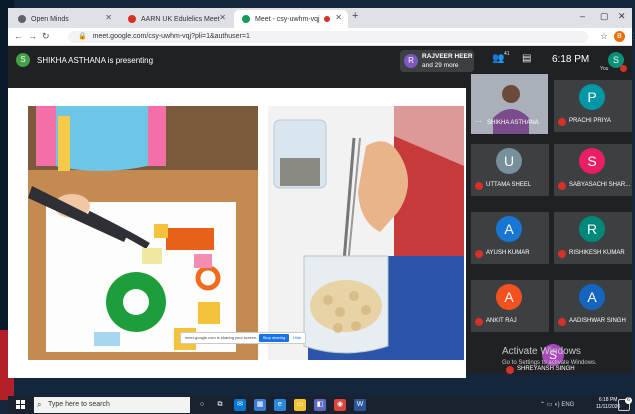 The image size is (635, 414). What do you see at coordinates (50, 19) in the screenshot?
I see `tab-title: Open Minds` at bounding box center [50, 19].